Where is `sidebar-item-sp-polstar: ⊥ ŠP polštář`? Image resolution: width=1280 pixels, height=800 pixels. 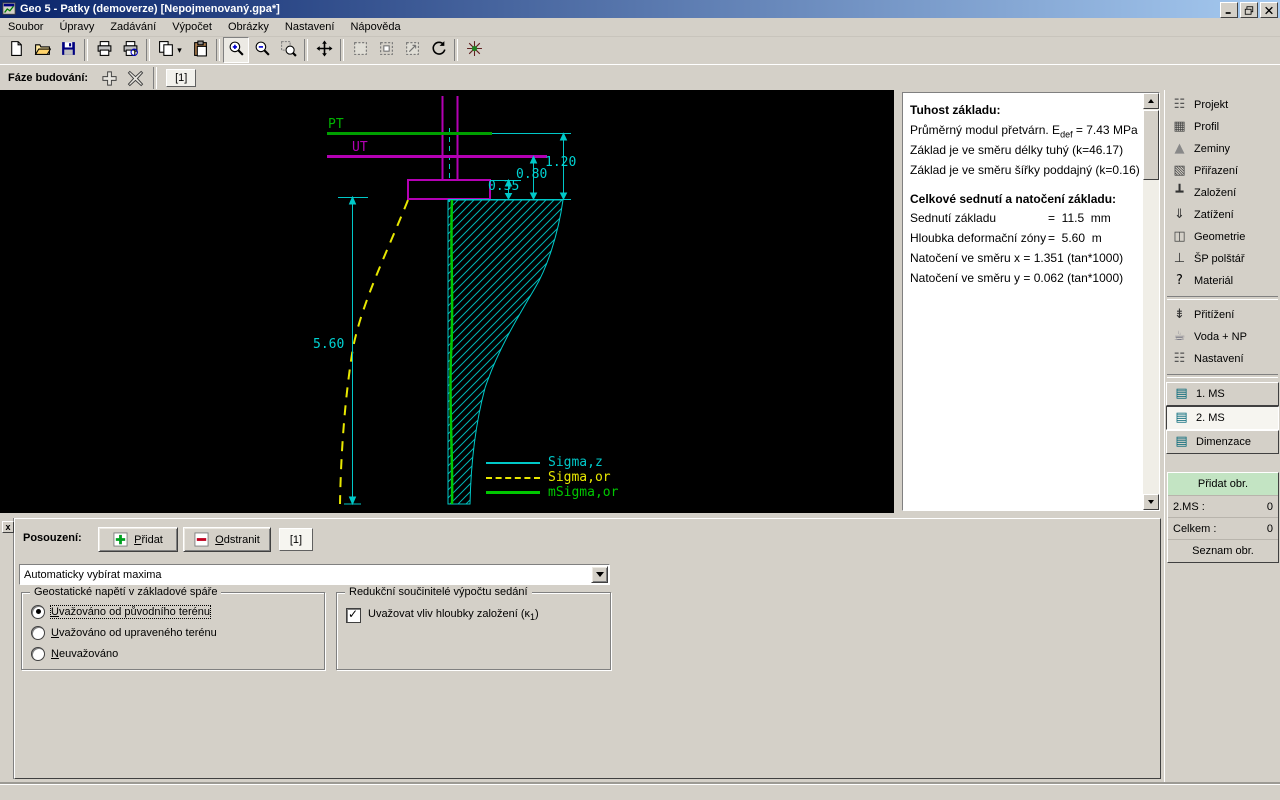
sidebar-item-sp-polstar: ⊥ ŠP polštář is located at coordinates (1222, 259).